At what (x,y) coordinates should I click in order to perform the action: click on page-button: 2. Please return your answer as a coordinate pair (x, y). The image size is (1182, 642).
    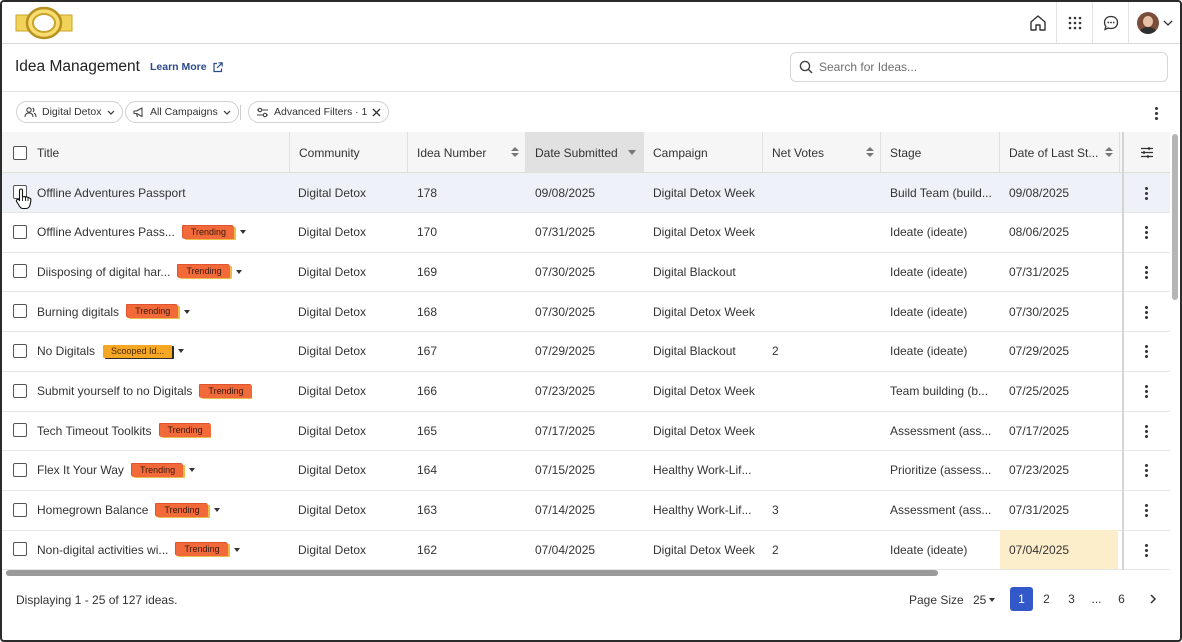
    Looking at the image, I should click on (1046, 599).